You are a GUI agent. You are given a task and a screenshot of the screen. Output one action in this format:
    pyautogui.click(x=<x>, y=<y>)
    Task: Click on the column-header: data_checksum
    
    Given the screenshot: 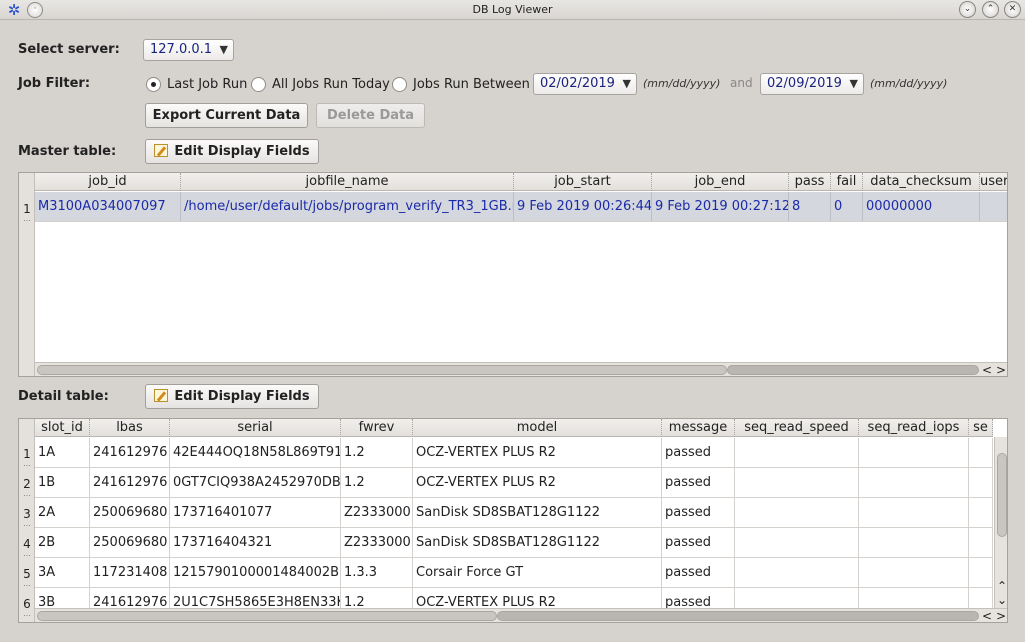 What is the action you would take?
    pyautogui.click(x=921, y=182)
    